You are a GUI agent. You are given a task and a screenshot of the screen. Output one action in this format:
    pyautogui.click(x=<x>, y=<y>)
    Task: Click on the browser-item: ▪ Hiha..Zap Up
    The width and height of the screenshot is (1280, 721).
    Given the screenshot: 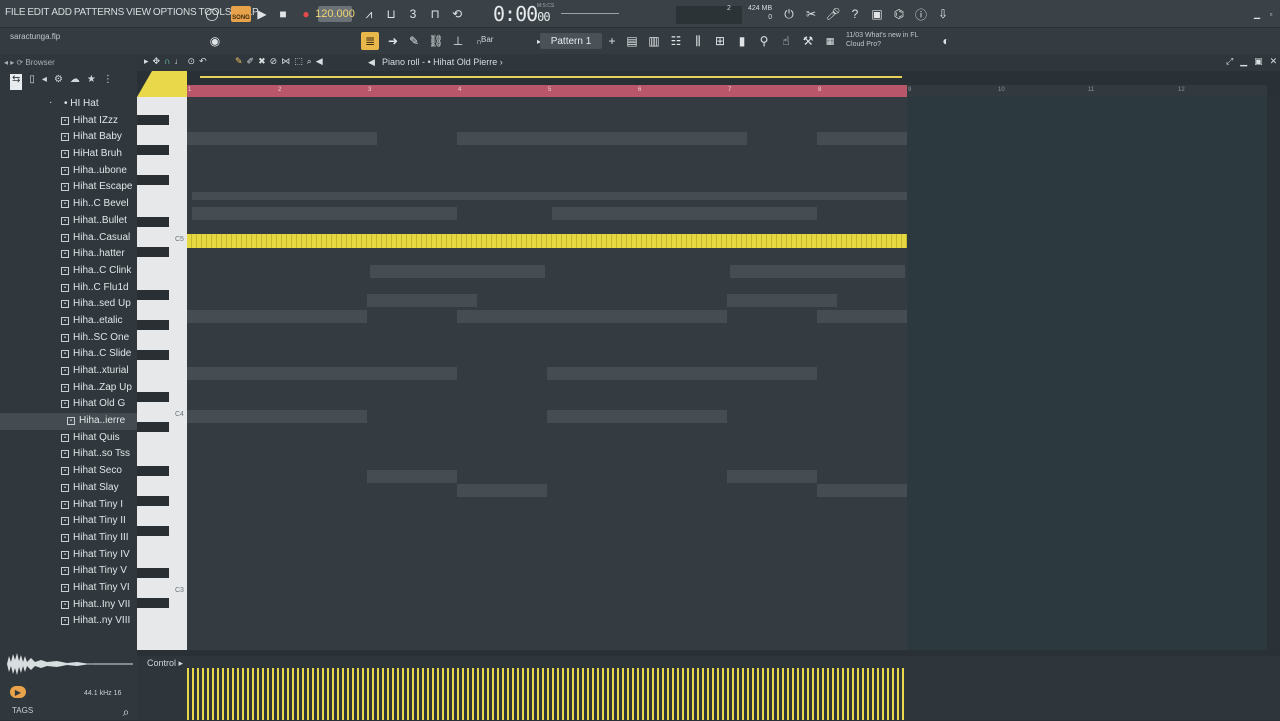 What is the action you would take?
    pyautogui.click(x=68, y=388)
    